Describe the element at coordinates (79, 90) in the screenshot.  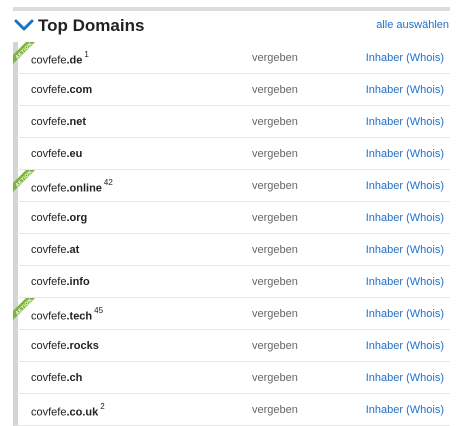
I see `domain-tld: .com` at that location.